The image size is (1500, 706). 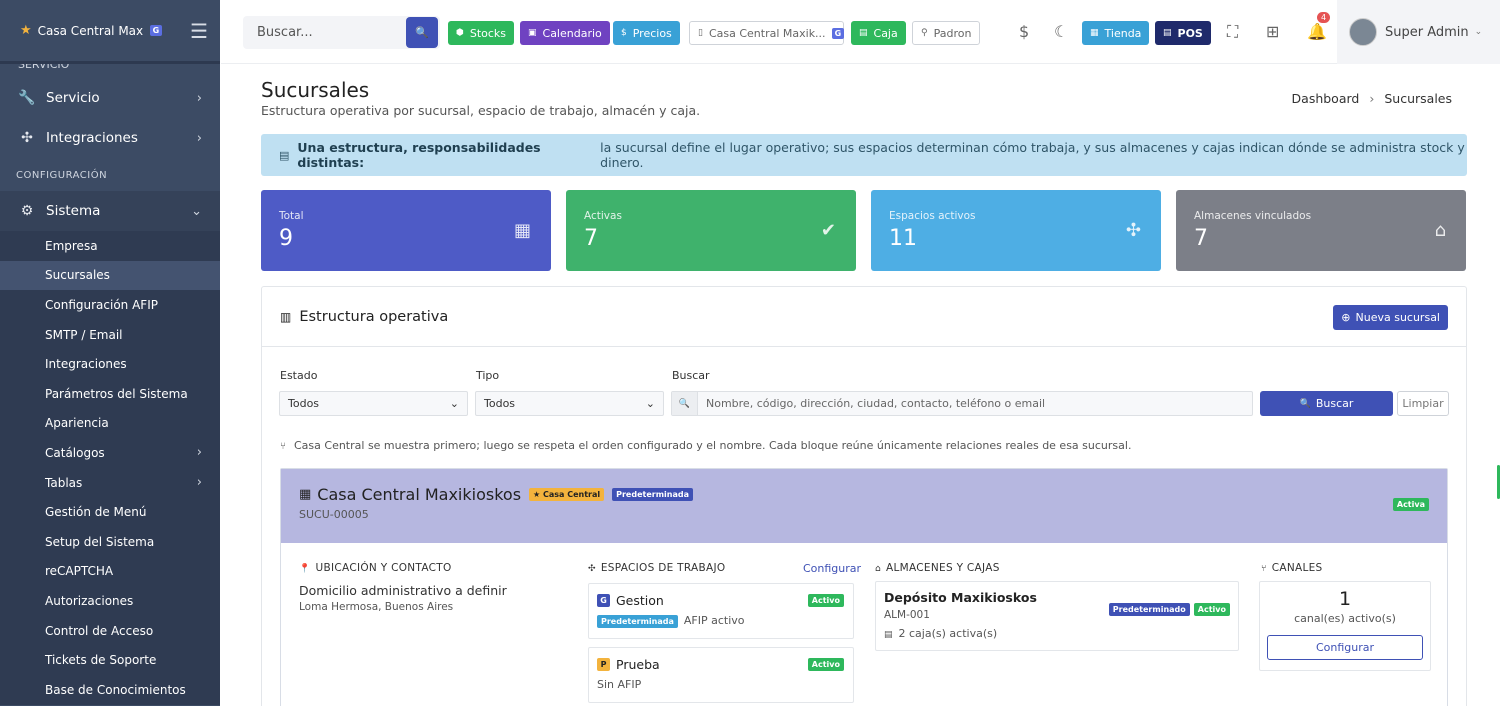 I want to click on configure-workspaces-link: Configurar, so click(x=832, y=568).